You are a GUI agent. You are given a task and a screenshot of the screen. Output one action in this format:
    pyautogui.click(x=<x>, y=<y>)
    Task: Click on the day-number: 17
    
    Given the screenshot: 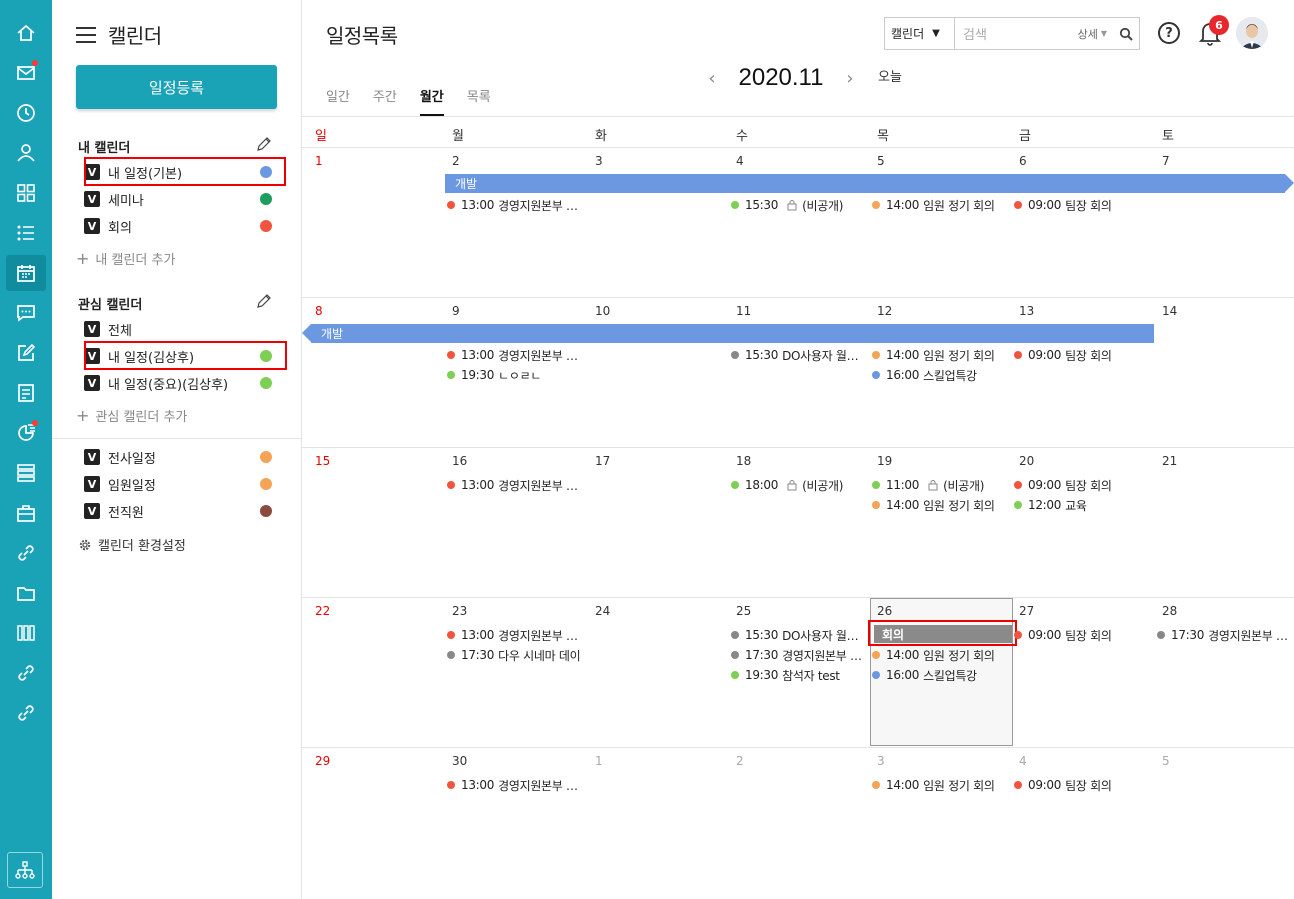 What is the action you would take?
    pyautogui.click(x=602, y=461)
    